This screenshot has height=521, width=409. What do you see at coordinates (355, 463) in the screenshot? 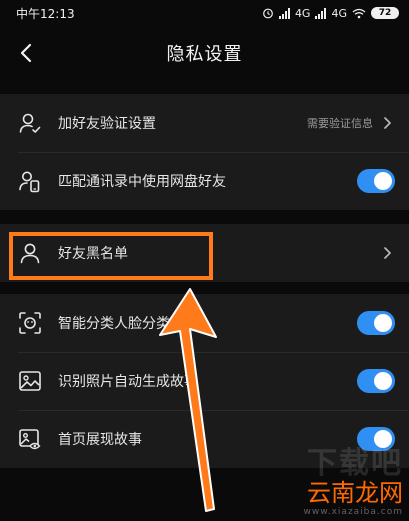
I see `watermark-top: 下载吧` at bounding box center [355, 463].